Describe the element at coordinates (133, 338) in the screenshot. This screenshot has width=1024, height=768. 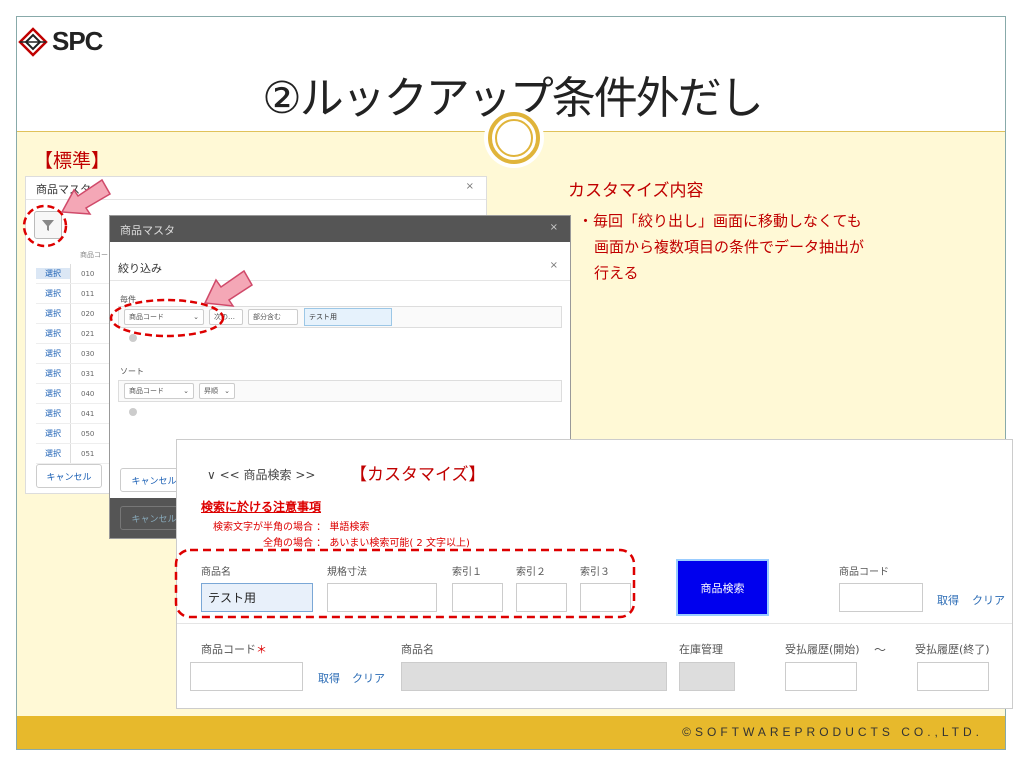
I see `add-condition-icon` at that location.